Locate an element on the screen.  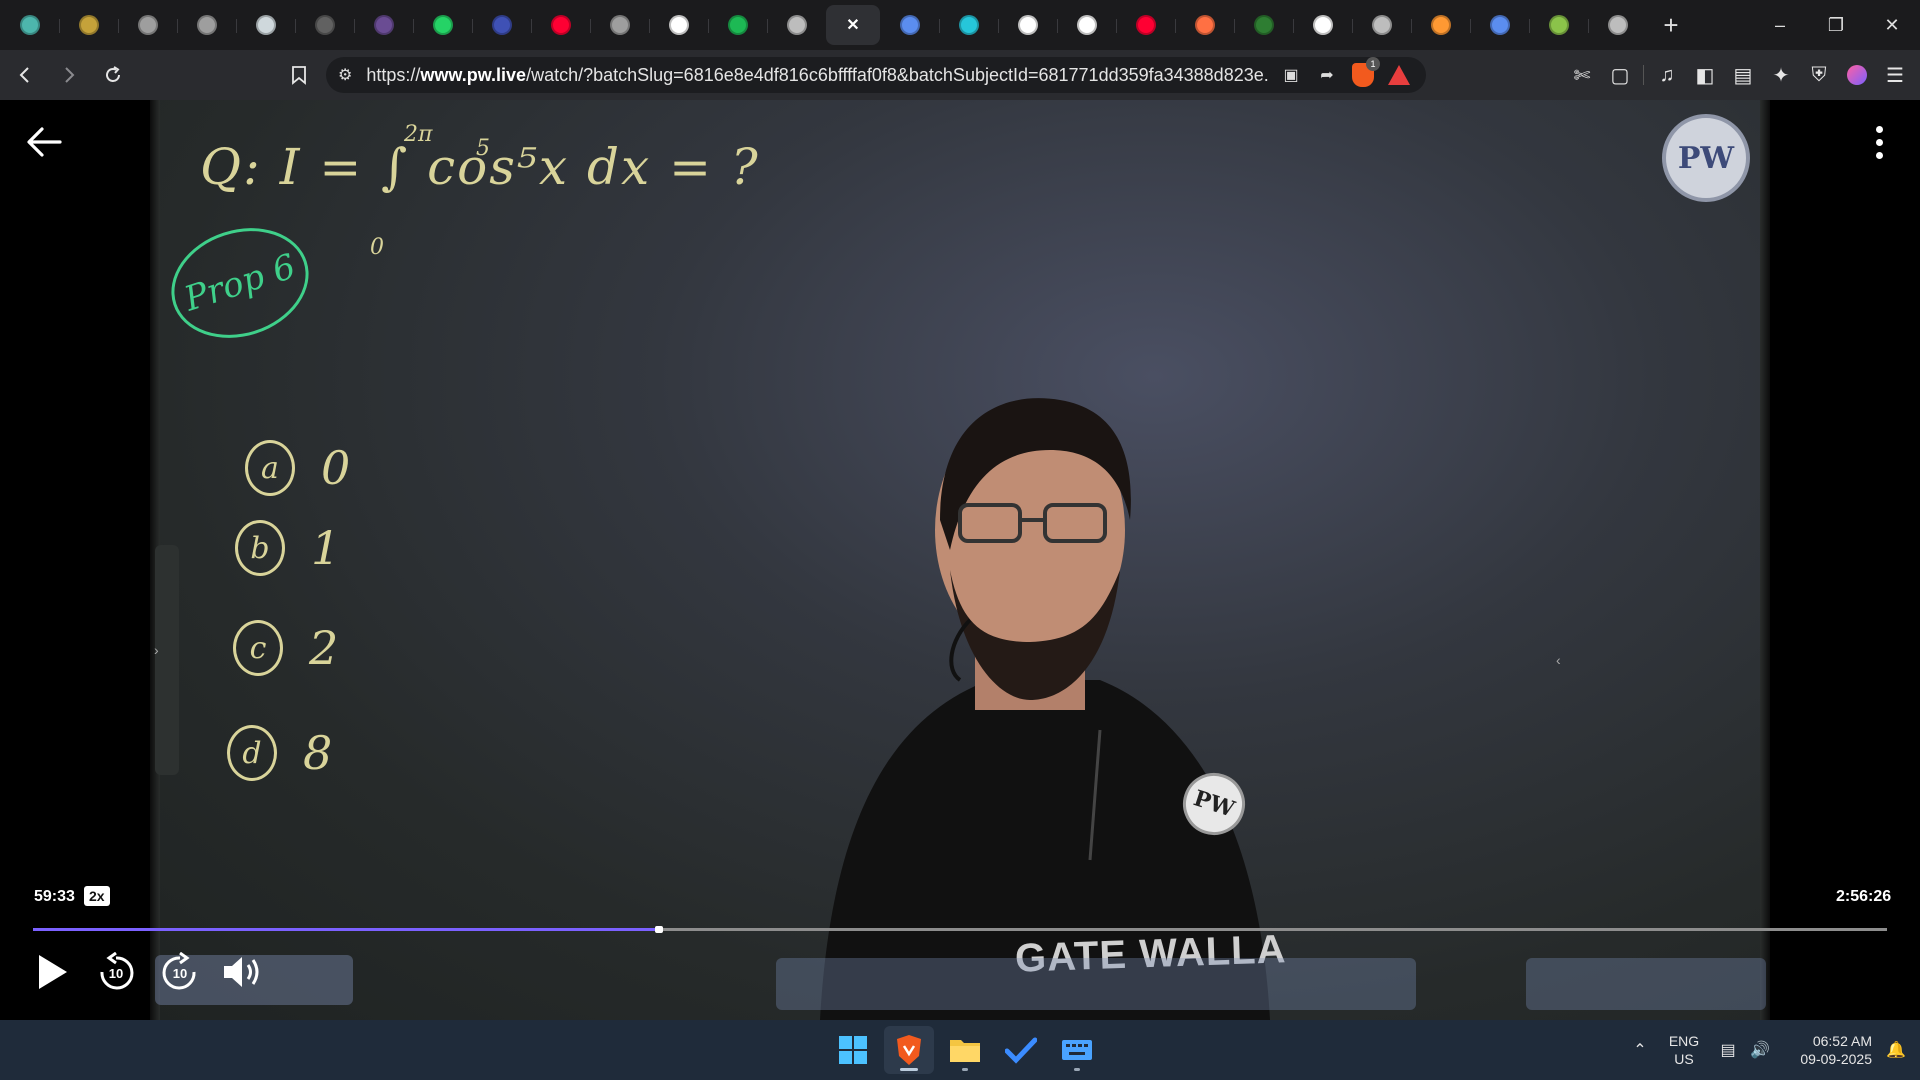
rewind-10-button: 10 is located at coordinates (116, 972).